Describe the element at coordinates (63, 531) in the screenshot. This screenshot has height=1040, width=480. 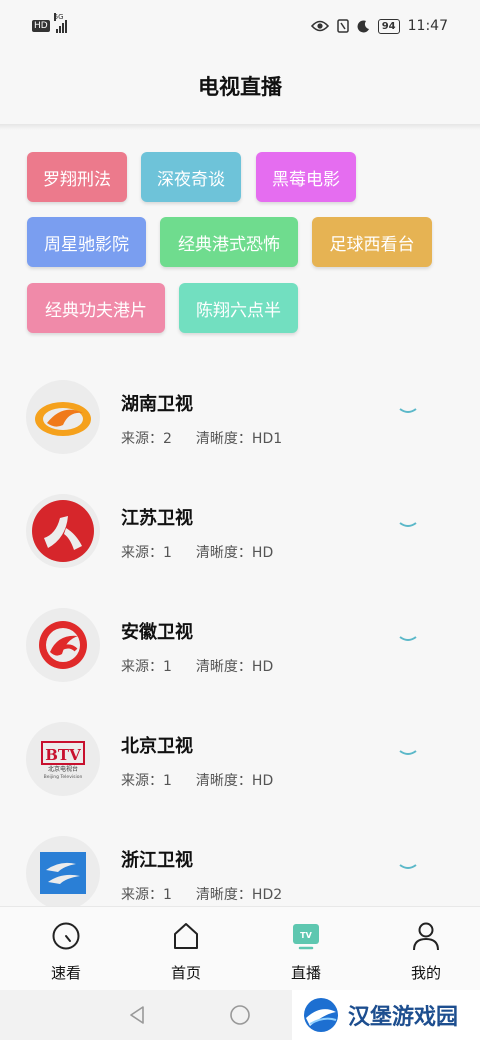
I see `jiangsu-tv-logo` at that location.